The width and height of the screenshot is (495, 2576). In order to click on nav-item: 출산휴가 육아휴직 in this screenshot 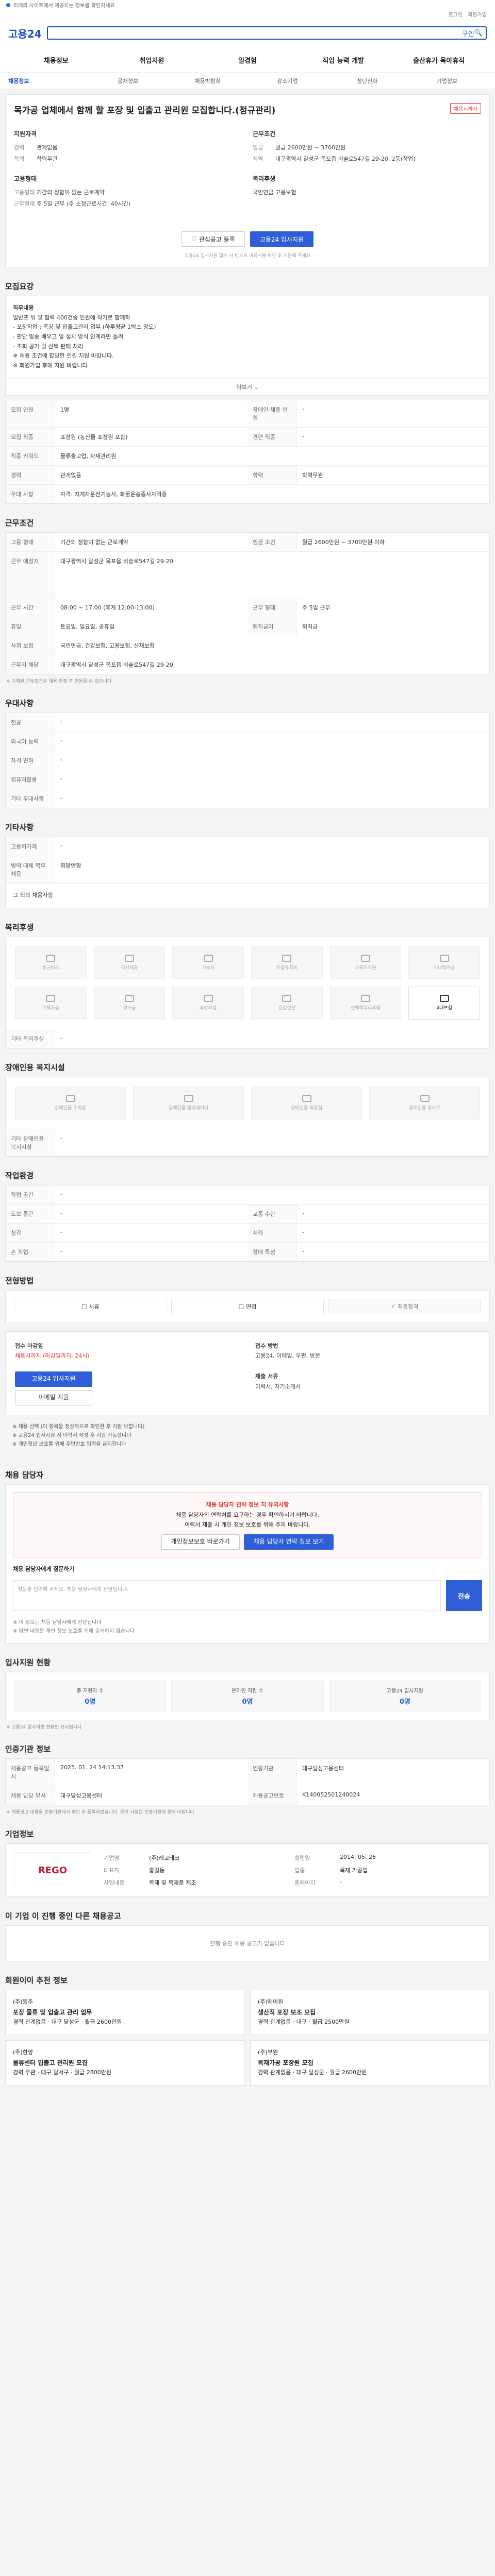, I will do `click(439, 60)`.